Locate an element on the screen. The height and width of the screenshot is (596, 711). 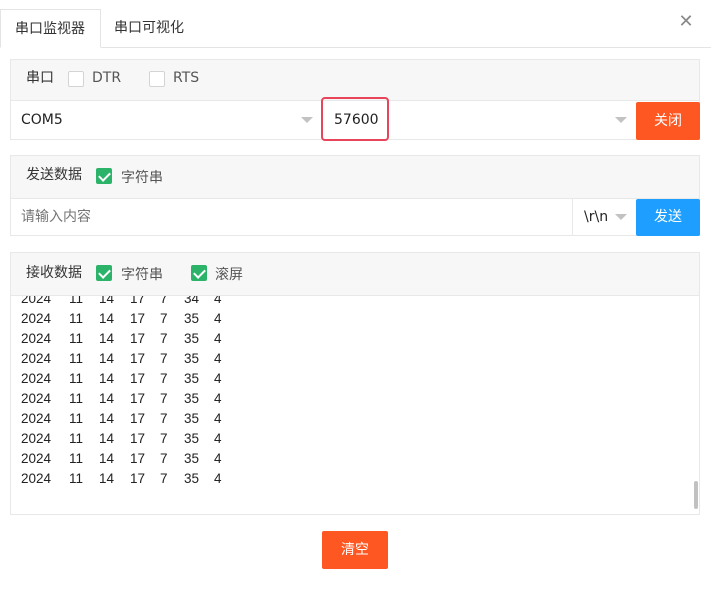
port-value: COM5 is located at coordinates (42, 120).